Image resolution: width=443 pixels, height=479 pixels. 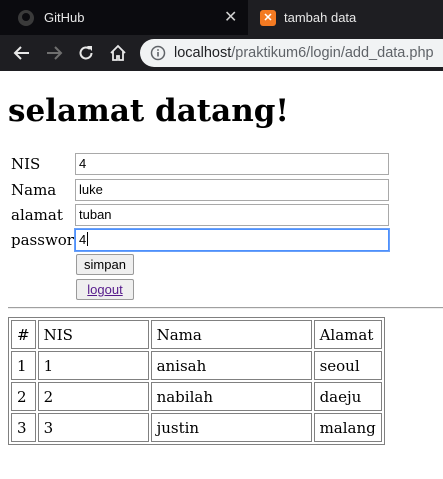 What do you see at coordinates (268, 17) in the screenshot?
I see `xampp-icon: ✕` at bounding box center [268, 17].